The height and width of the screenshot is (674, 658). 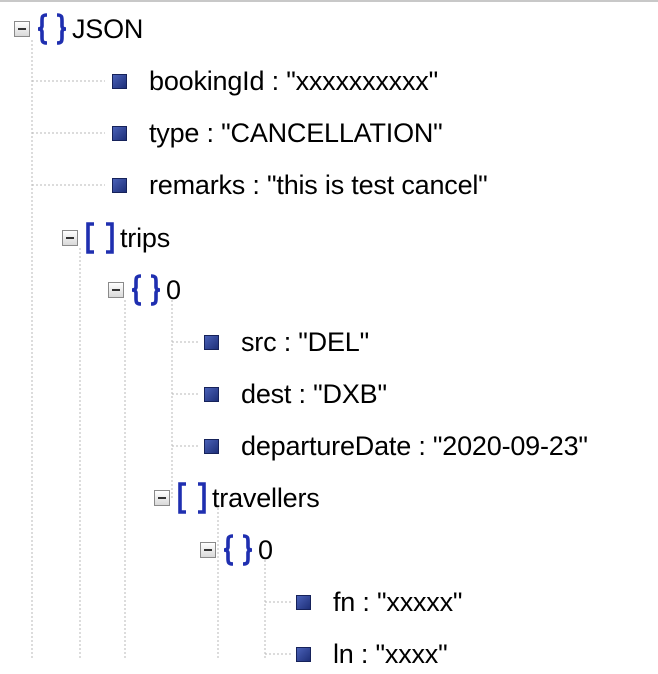 What do you see at coordinates (305, 342) in the screenshot?
I see `leaf-text: src : "DEL"` at bounding box center [305, 342].